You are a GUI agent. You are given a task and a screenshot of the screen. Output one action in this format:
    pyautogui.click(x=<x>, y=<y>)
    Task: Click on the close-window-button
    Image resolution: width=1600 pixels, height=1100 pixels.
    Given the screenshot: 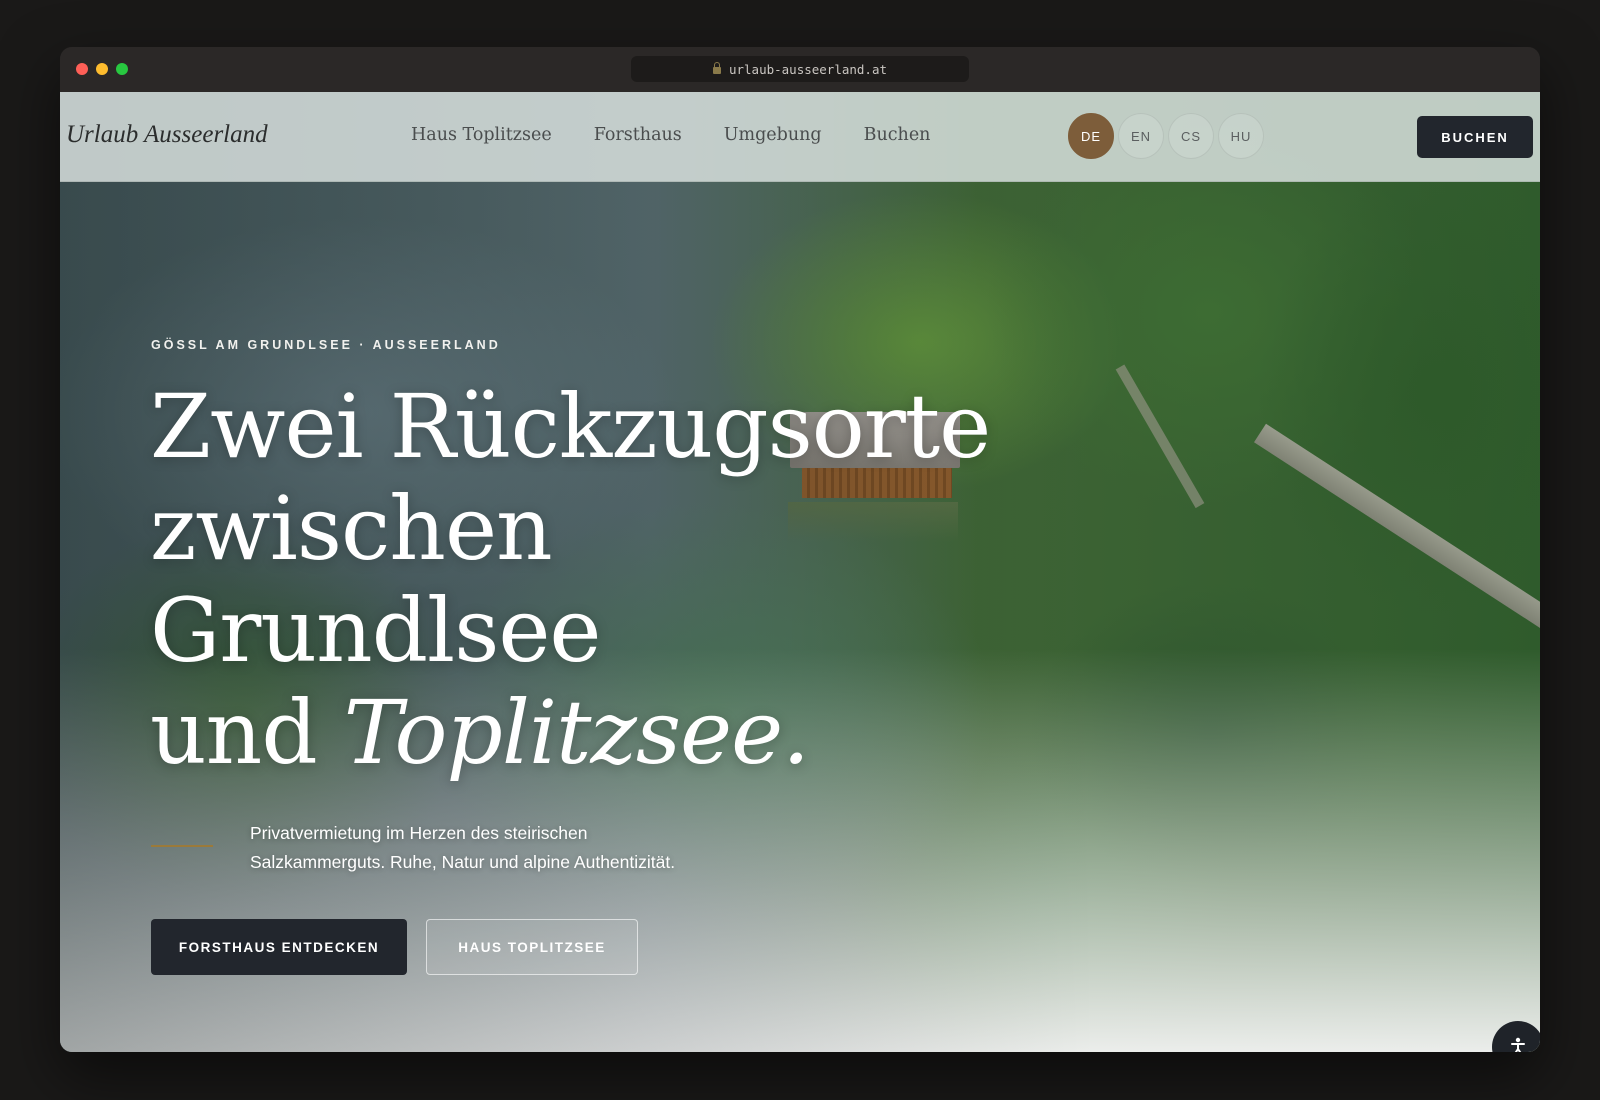 What is the action you would take?
    pyautogui.click(x=82, y=69)
    